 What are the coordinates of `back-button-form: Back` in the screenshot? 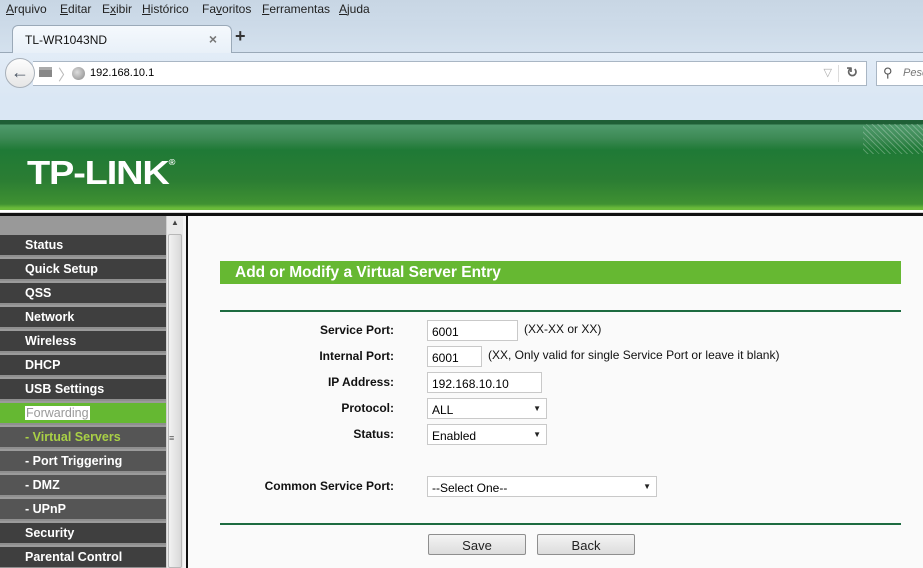 It's located at (586, 544).